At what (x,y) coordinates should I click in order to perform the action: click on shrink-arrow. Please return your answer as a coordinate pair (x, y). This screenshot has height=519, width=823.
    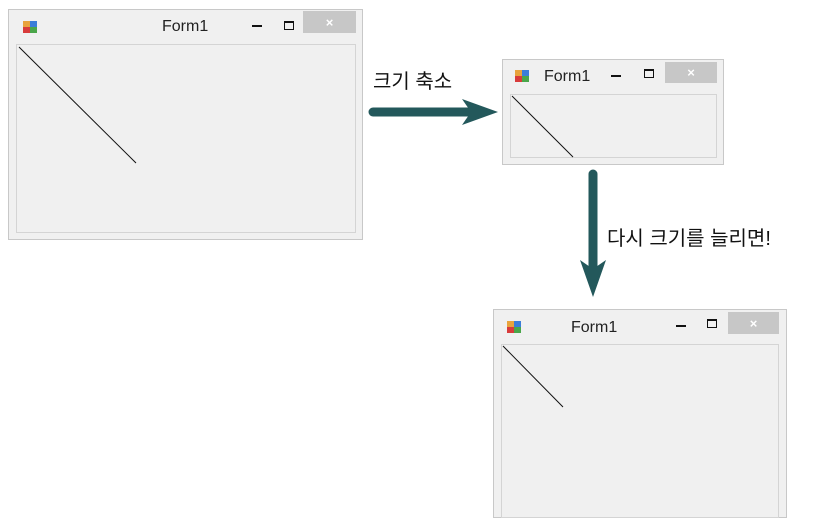
    Looking at the image, I should click on (433, 112).